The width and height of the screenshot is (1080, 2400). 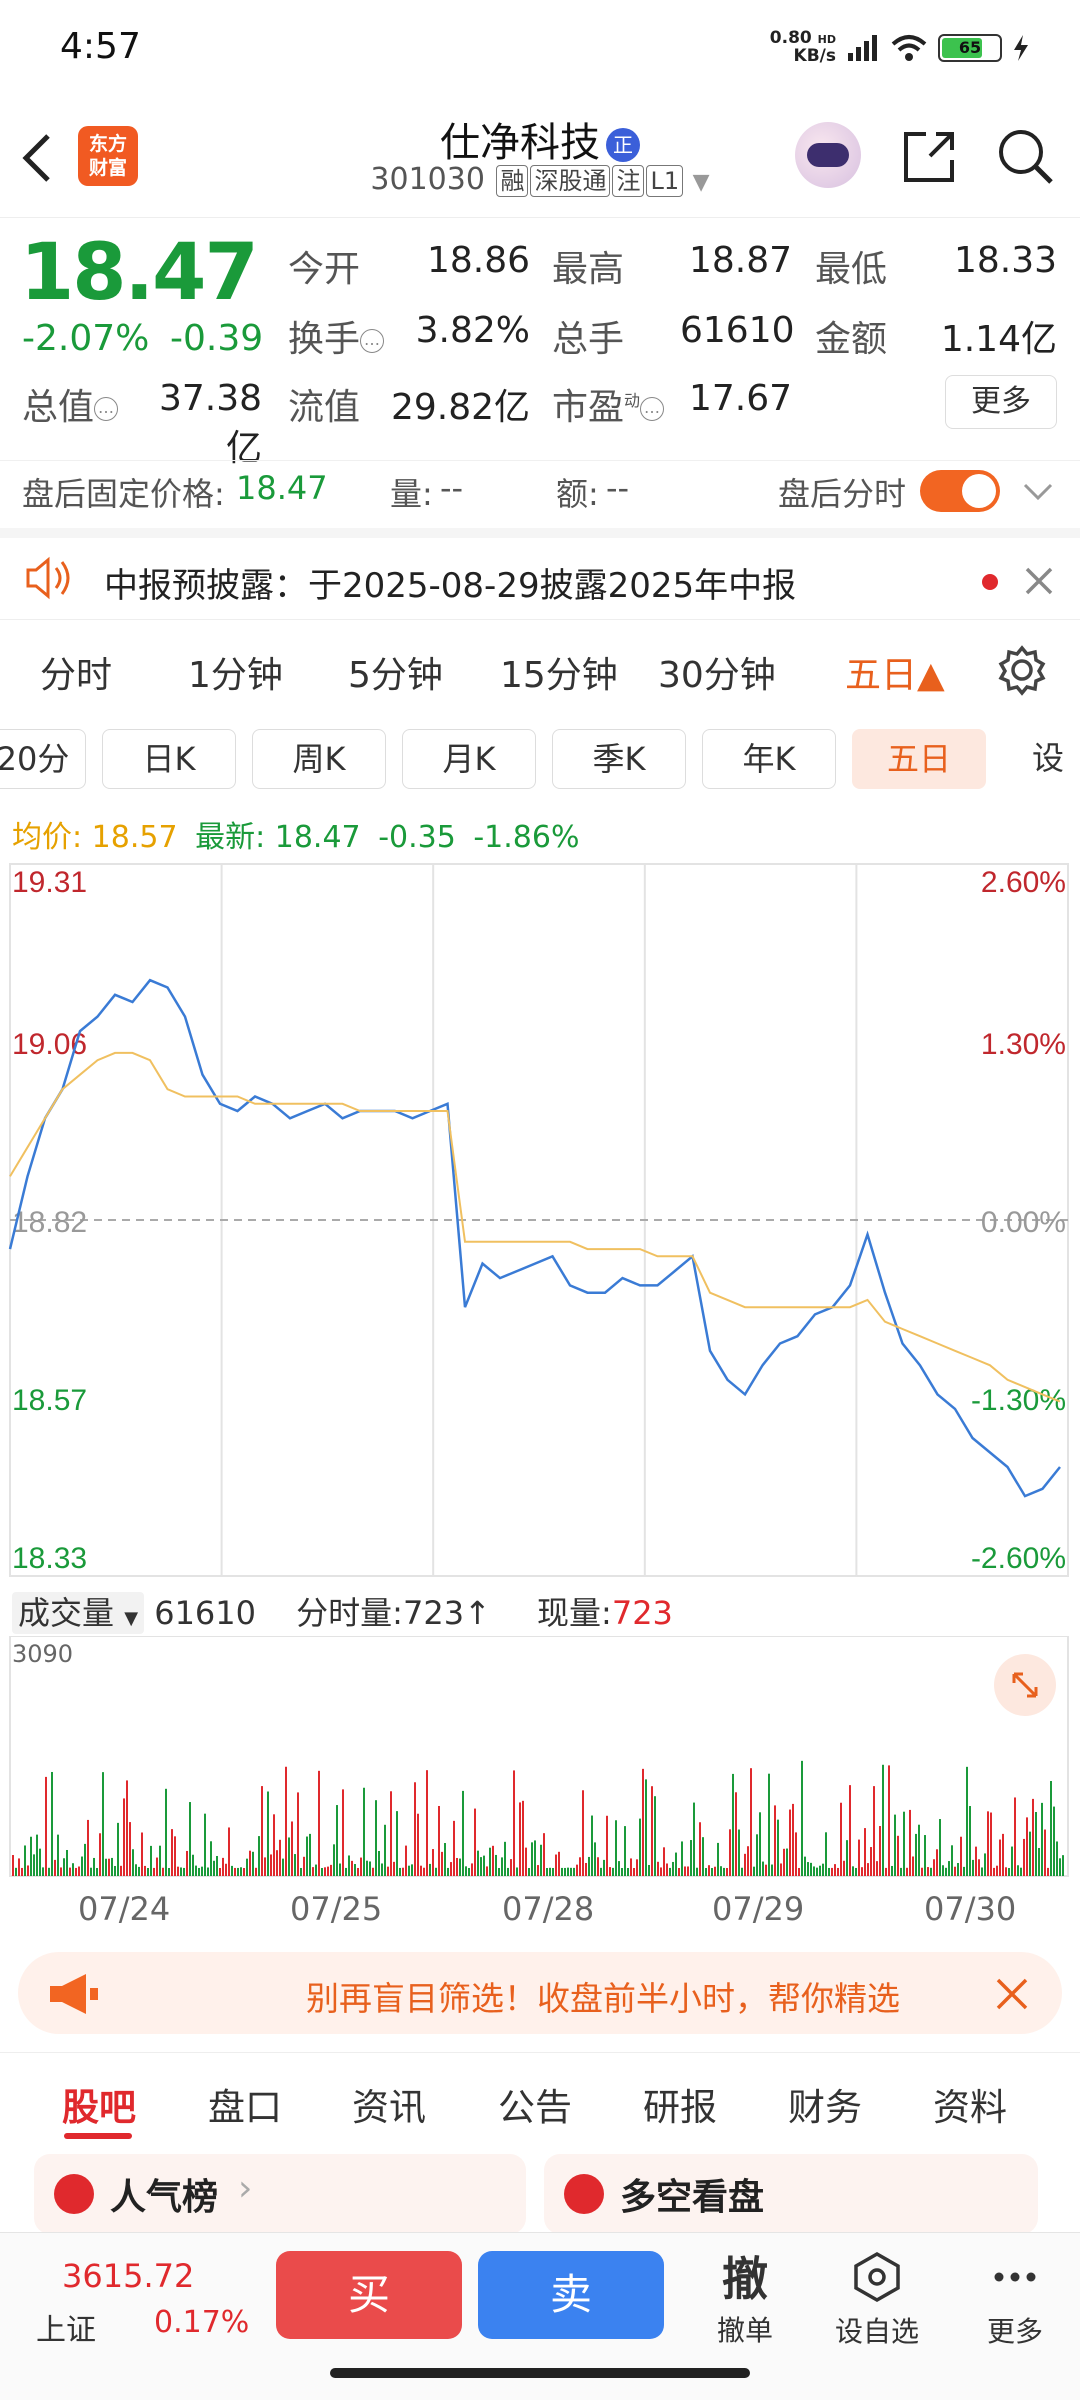 I want to click on megaphone-icon, so click(x=74, y=1994).